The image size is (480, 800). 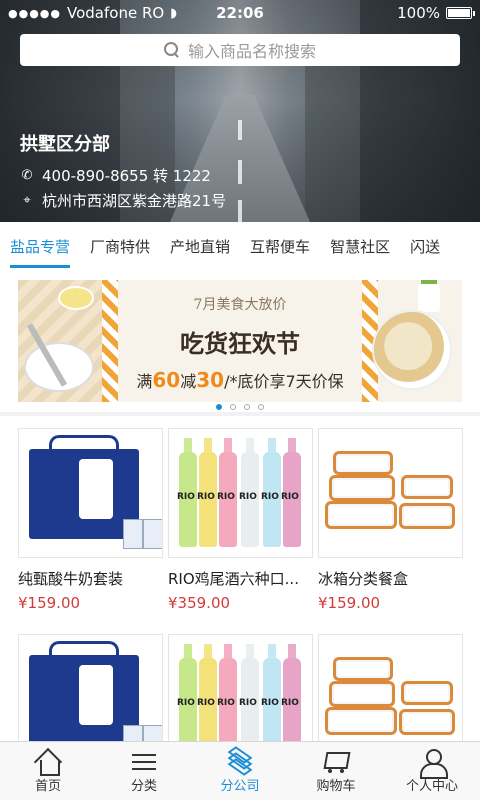 I want to click on product-card: 冰箱分类餐盒 ¥159.00, so click(x=390, y=520).